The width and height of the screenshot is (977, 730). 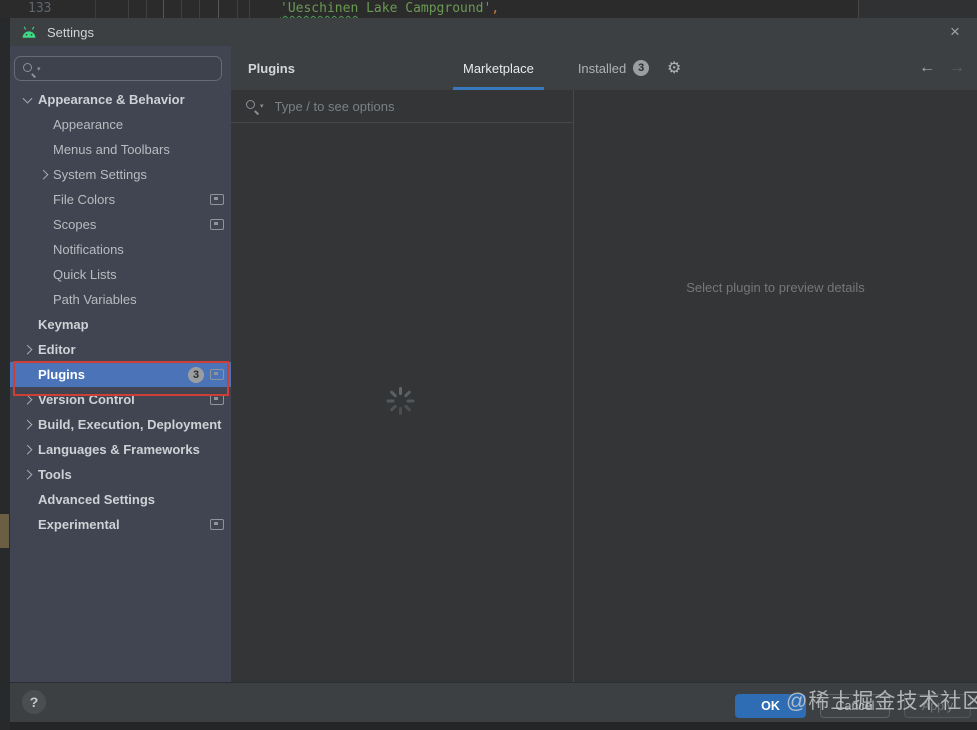 What do you see at coordinates (120, 349) in the screenshot?
I see `sidebar-item-editor: Editor` at bounding box center [120, 349].